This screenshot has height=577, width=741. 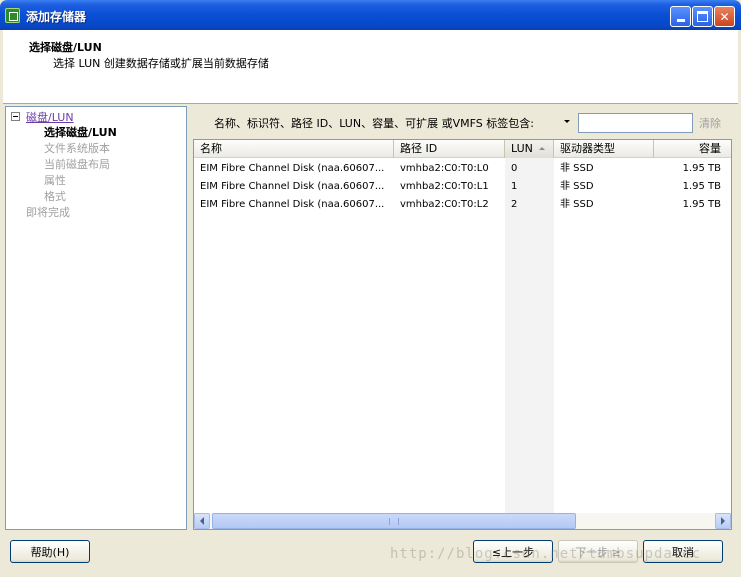 What do you see at coordinates (55, 180) in the screenshot?
I see `nav-step-properties: 属性` at bounding box center [55, 180].